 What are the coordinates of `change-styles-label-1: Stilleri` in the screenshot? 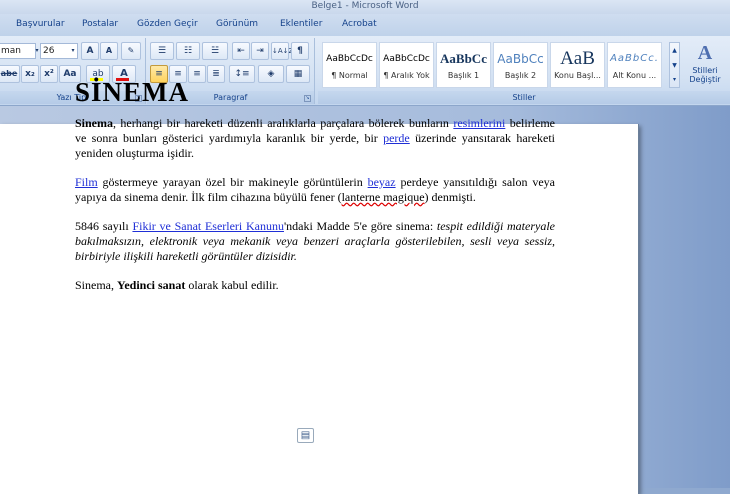 It's located at (705, 70).